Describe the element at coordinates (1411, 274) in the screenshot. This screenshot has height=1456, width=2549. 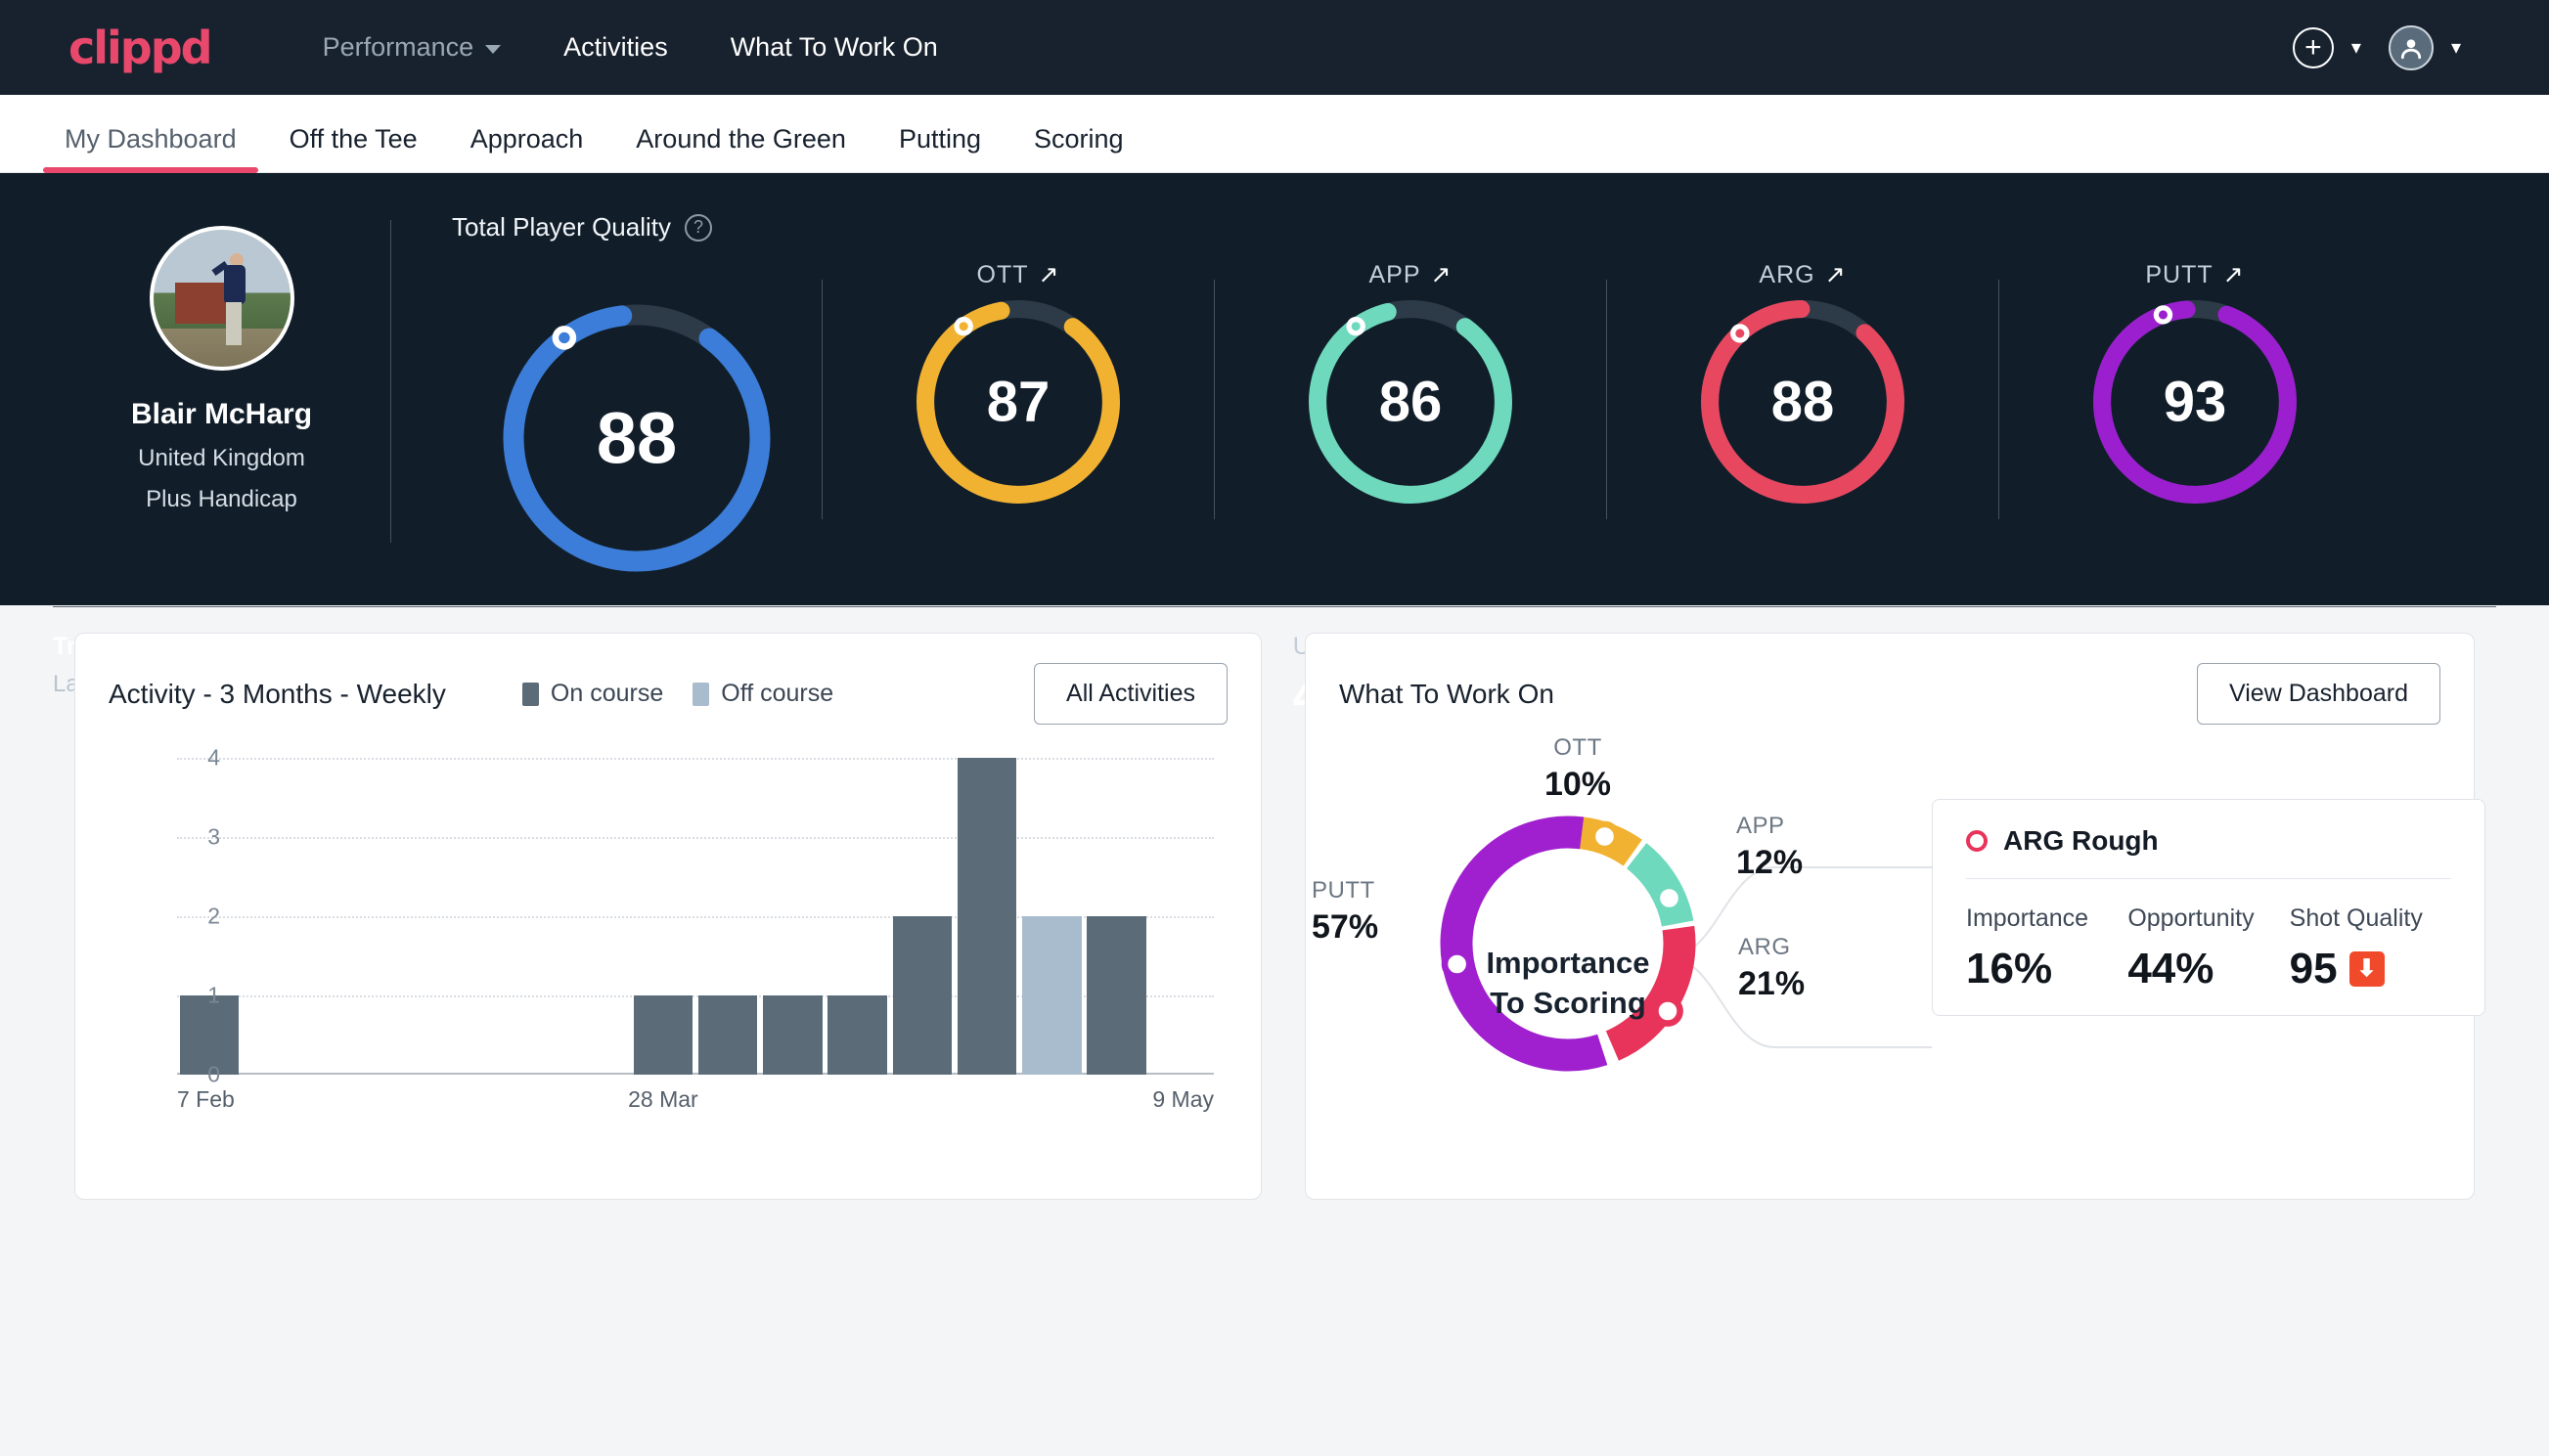
I see `gauge-app-label: APP ↗` at that location.